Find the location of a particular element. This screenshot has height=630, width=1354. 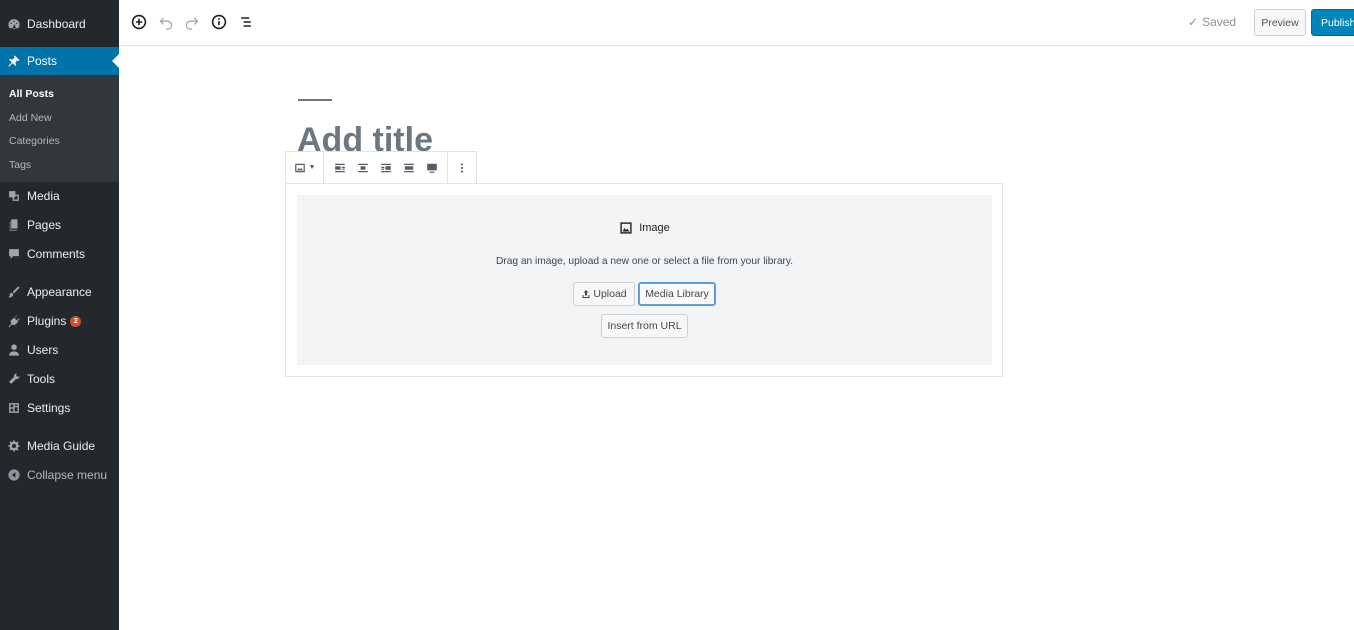

sidebar-item-label: Dashboard is located at coordinates (56, 23).